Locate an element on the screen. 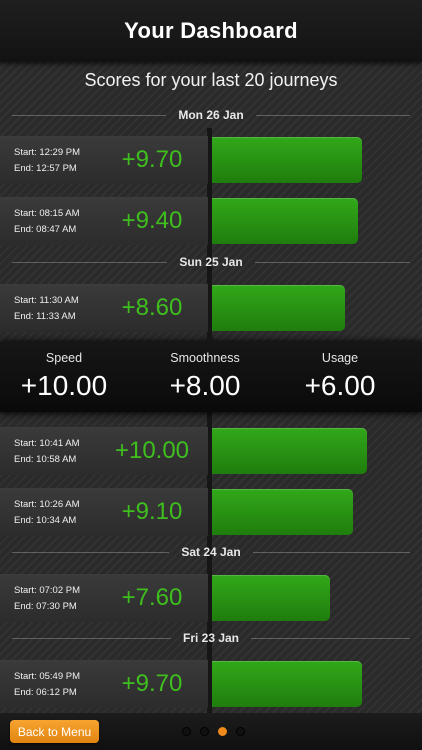 Image resolution: width=422 pixels, height=750 pixels. journey-score: +10.00 is located at coordinates (152, 450).